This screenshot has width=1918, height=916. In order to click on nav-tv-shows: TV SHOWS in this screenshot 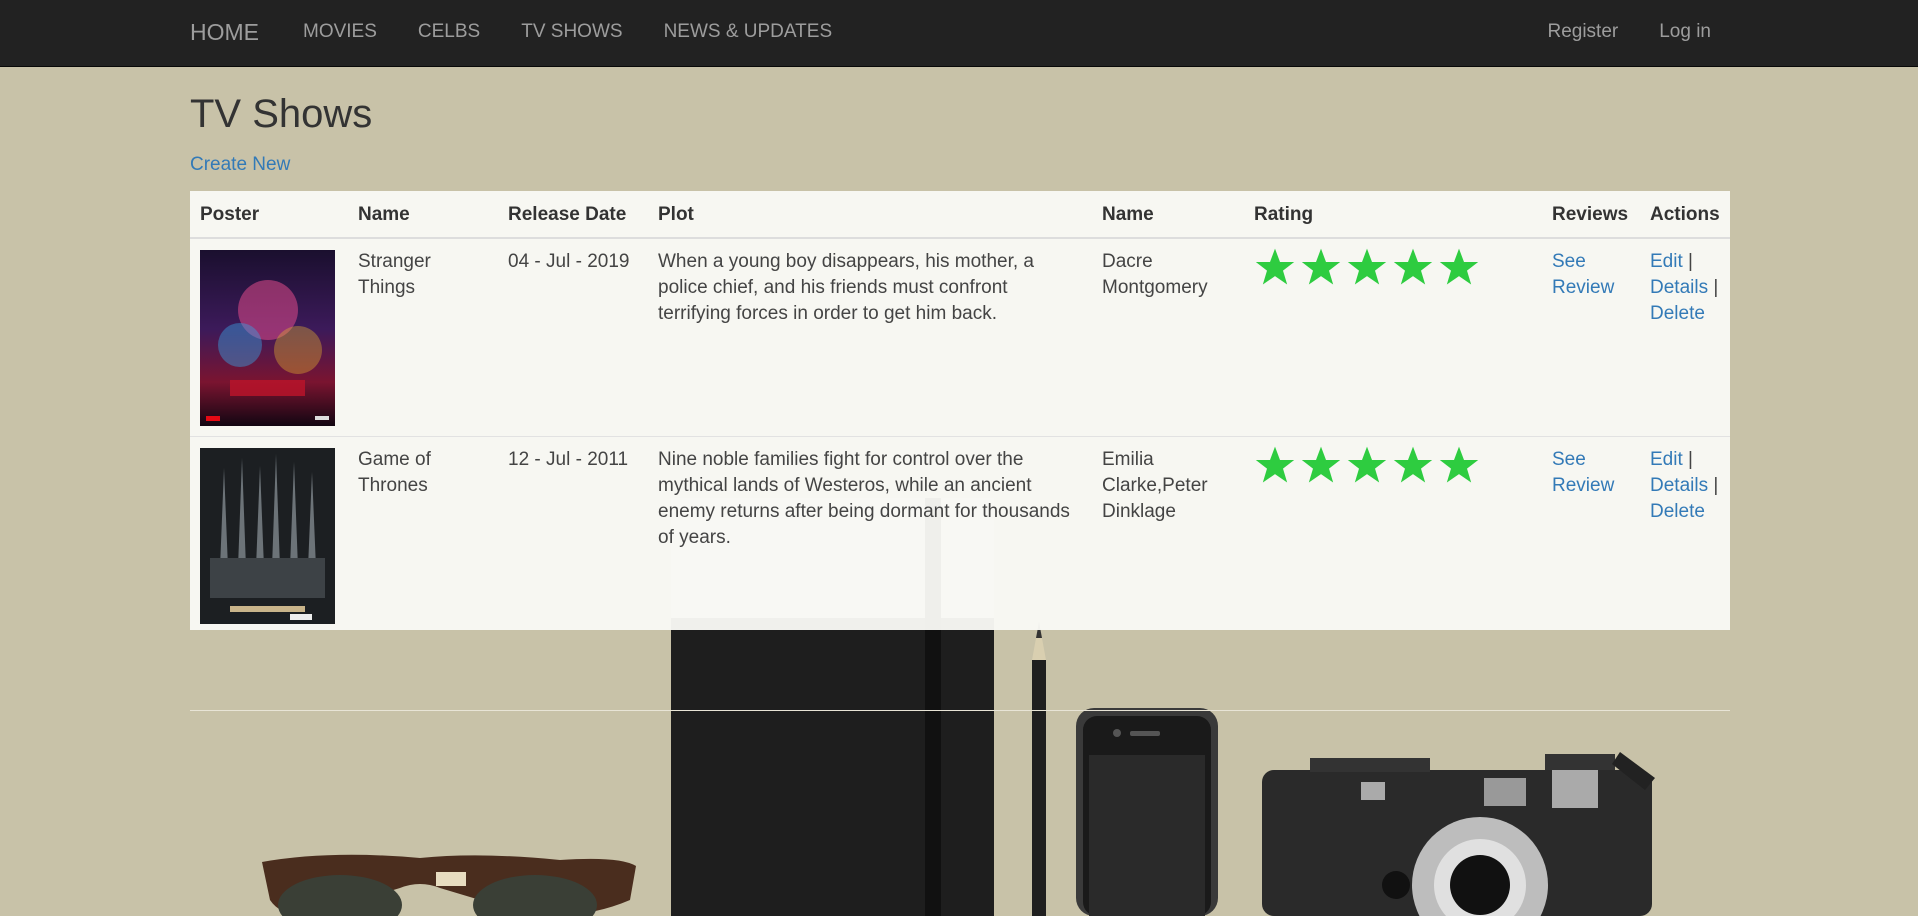, I will do `click(571, 32)`.